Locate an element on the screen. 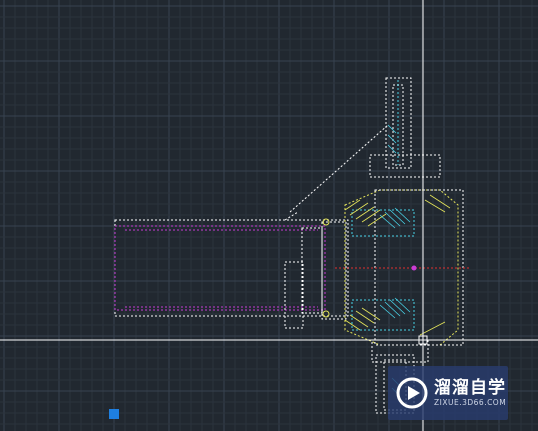  grip-handle is located at coordinates (114, 414).